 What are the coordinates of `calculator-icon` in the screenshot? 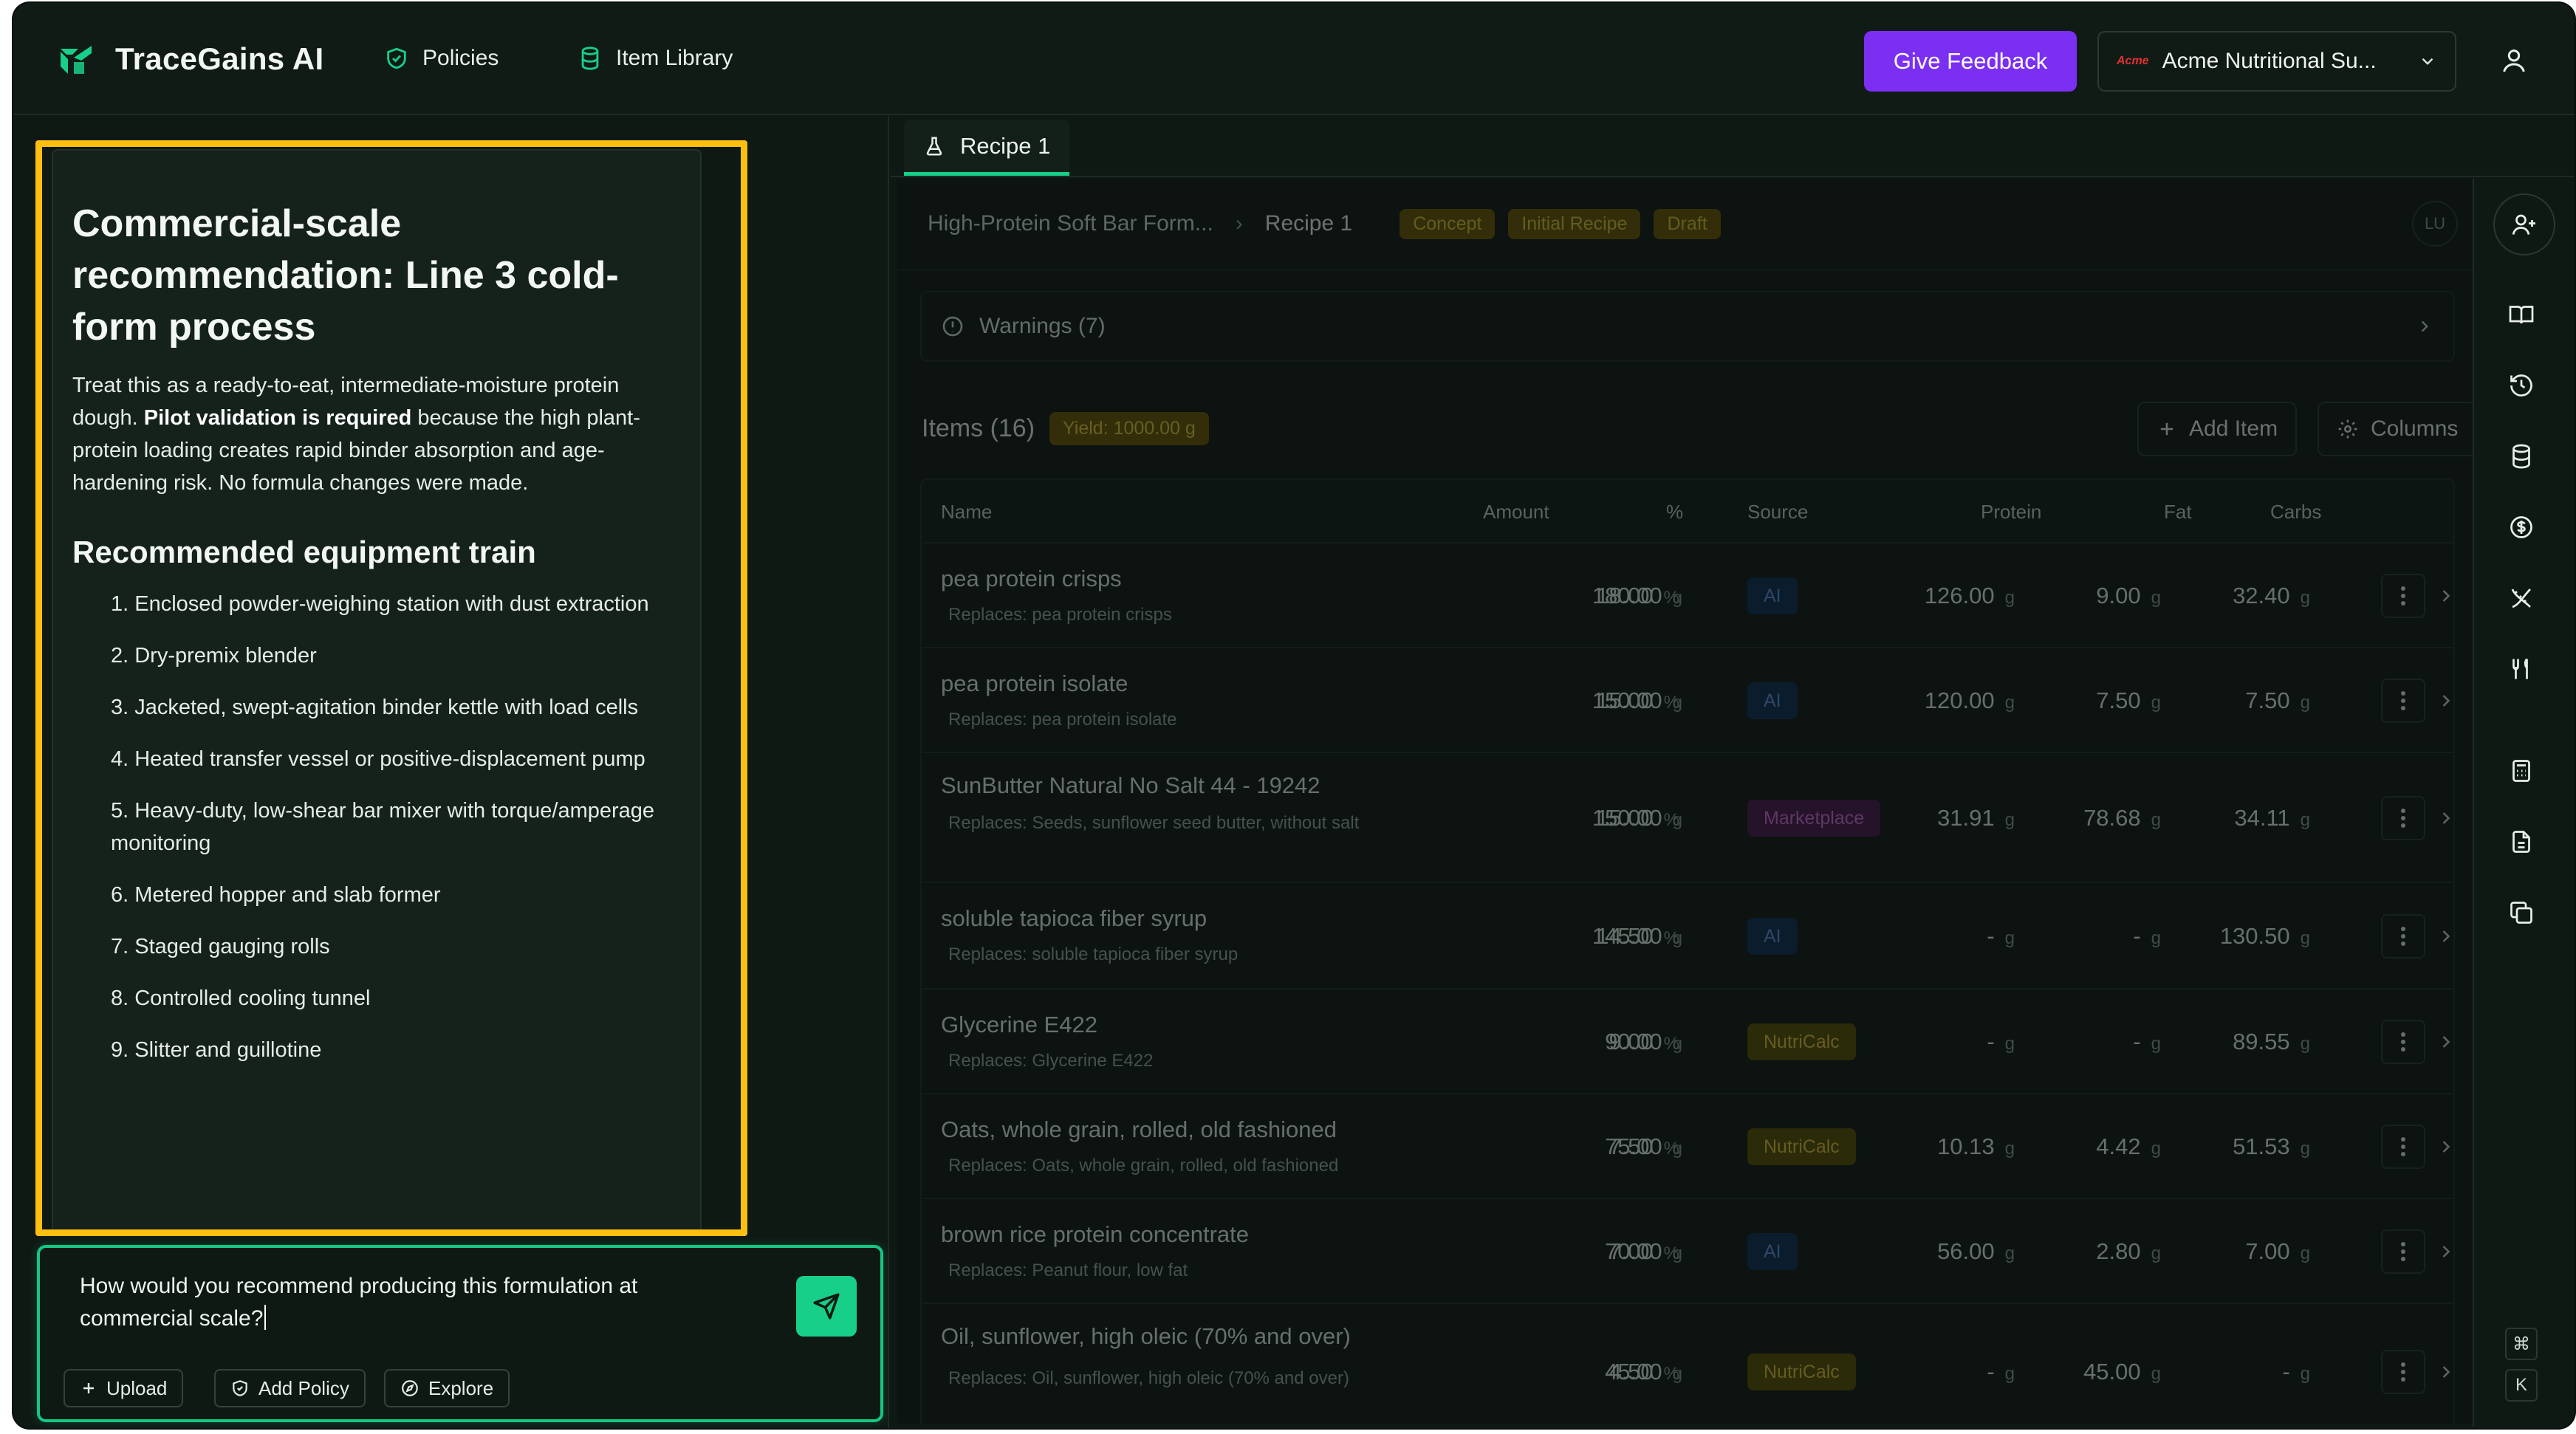 It's located at (2521, 771).